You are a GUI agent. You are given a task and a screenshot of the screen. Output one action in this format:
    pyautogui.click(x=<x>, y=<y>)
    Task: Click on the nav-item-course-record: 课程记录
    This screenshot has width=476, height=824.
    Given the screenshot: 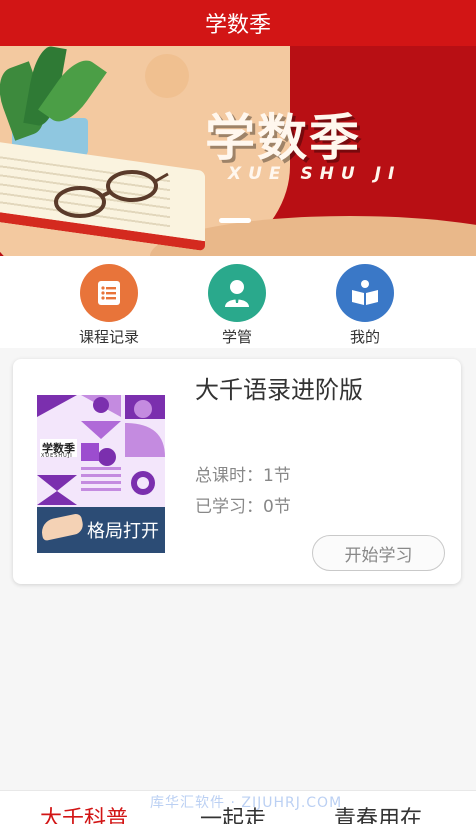 What is the action you would take?
    pyautogui.click(x=109, y=305)
    